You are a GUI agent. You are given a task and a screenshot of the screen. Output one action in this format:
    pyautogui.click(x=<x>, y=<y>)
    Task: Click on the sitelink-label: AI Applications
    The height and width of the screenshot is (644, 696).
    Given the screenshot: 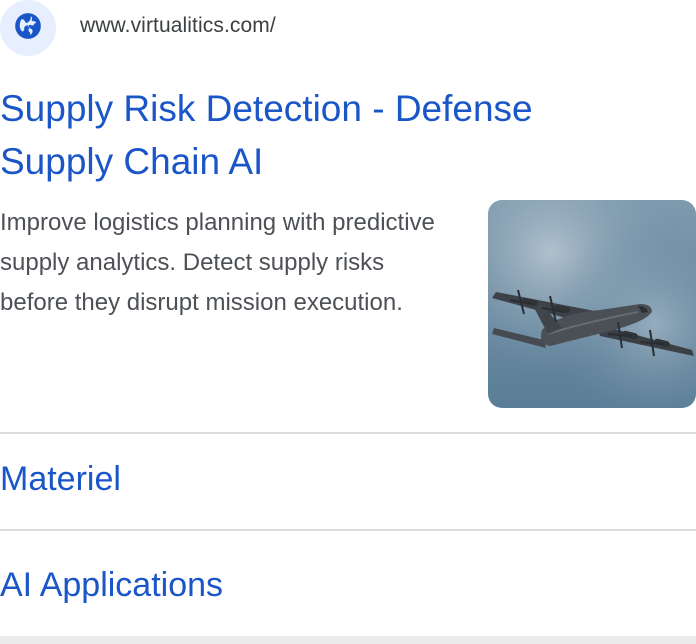 What is the action you would take?
    pyautogui.click(x=111, y=585)
    